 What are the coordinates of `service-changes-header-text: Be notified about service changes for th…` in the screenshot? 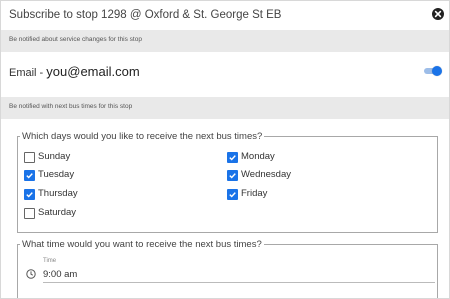 It's located at (75, 39).